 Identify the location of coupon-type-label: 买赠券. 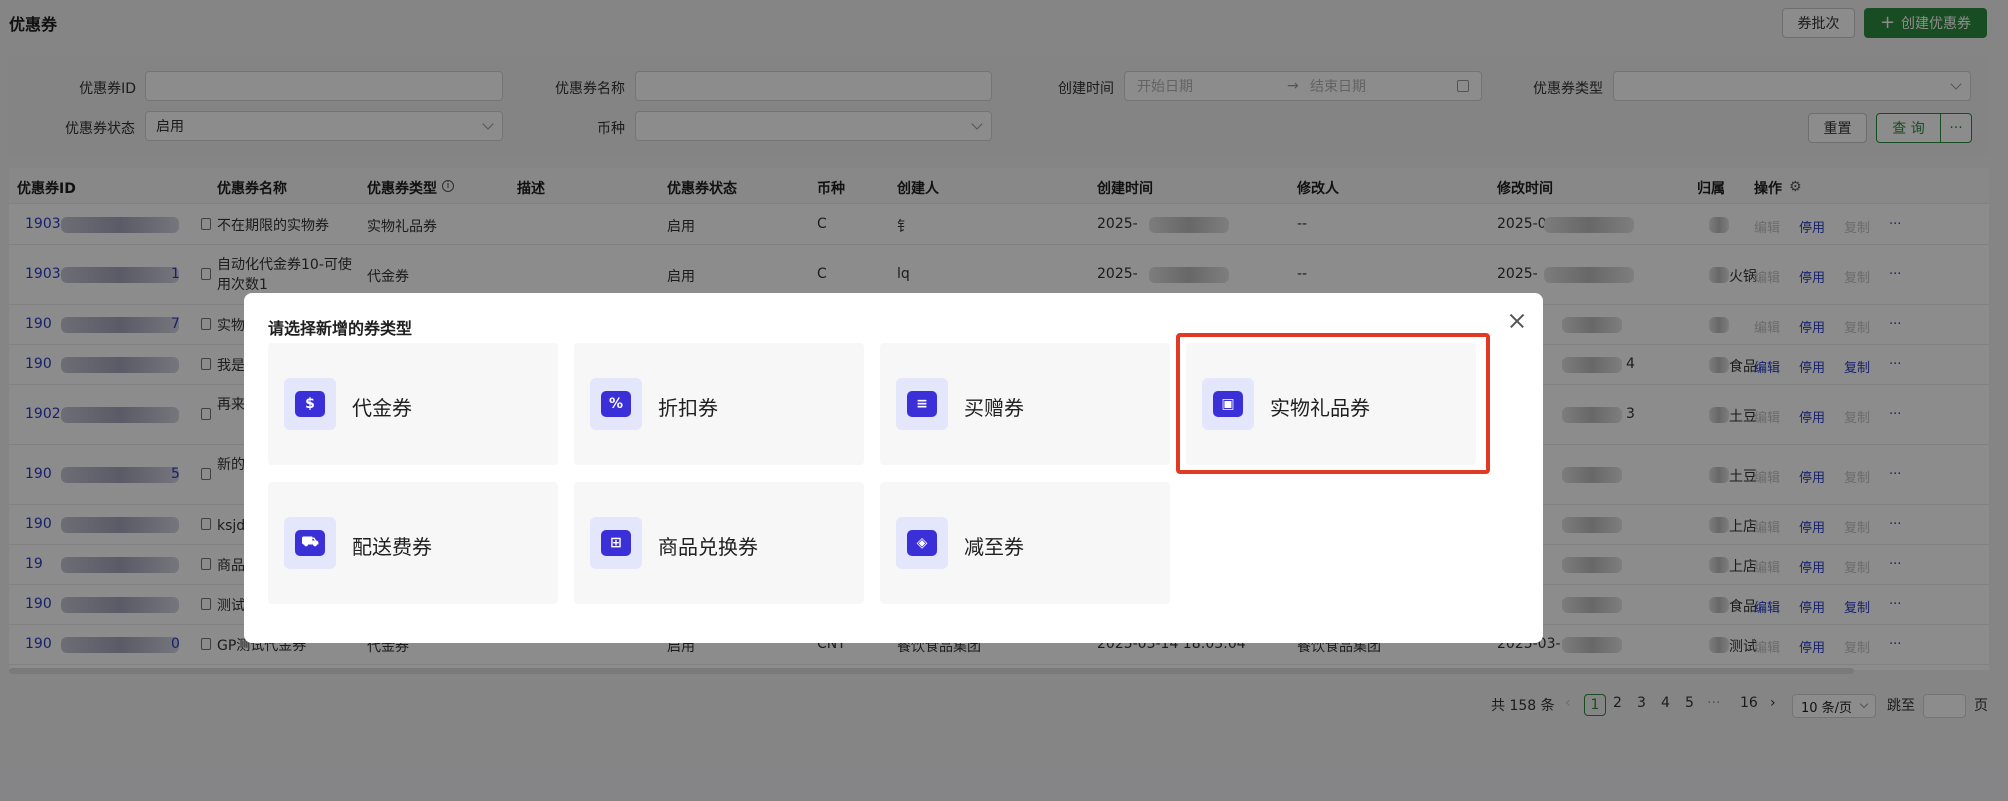
(994, 408).